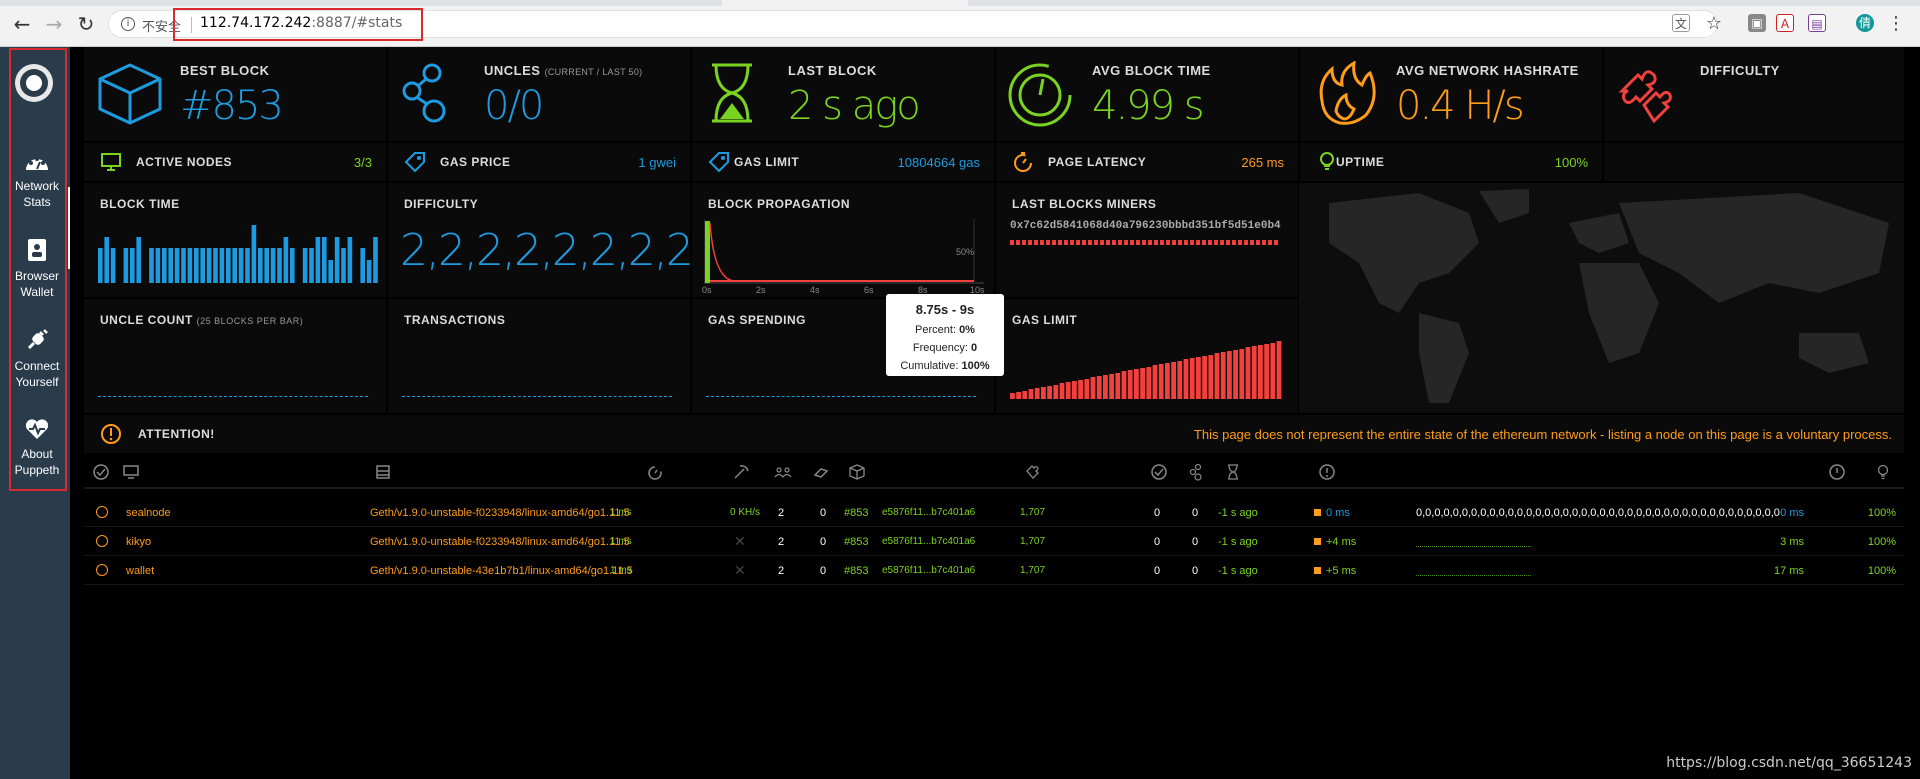  Describe the element at coordinates (994, 472) in the screenshot. I see `nodes-table-header` at that location.